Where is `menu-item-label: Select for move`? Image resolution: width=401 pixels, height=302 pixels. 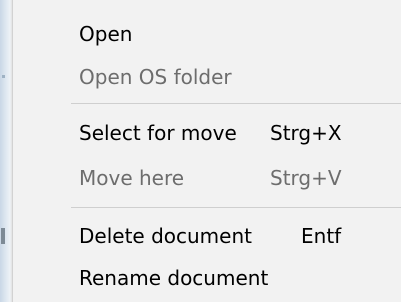
menu-item-label: Select for move is located at coordinates (158, 133).